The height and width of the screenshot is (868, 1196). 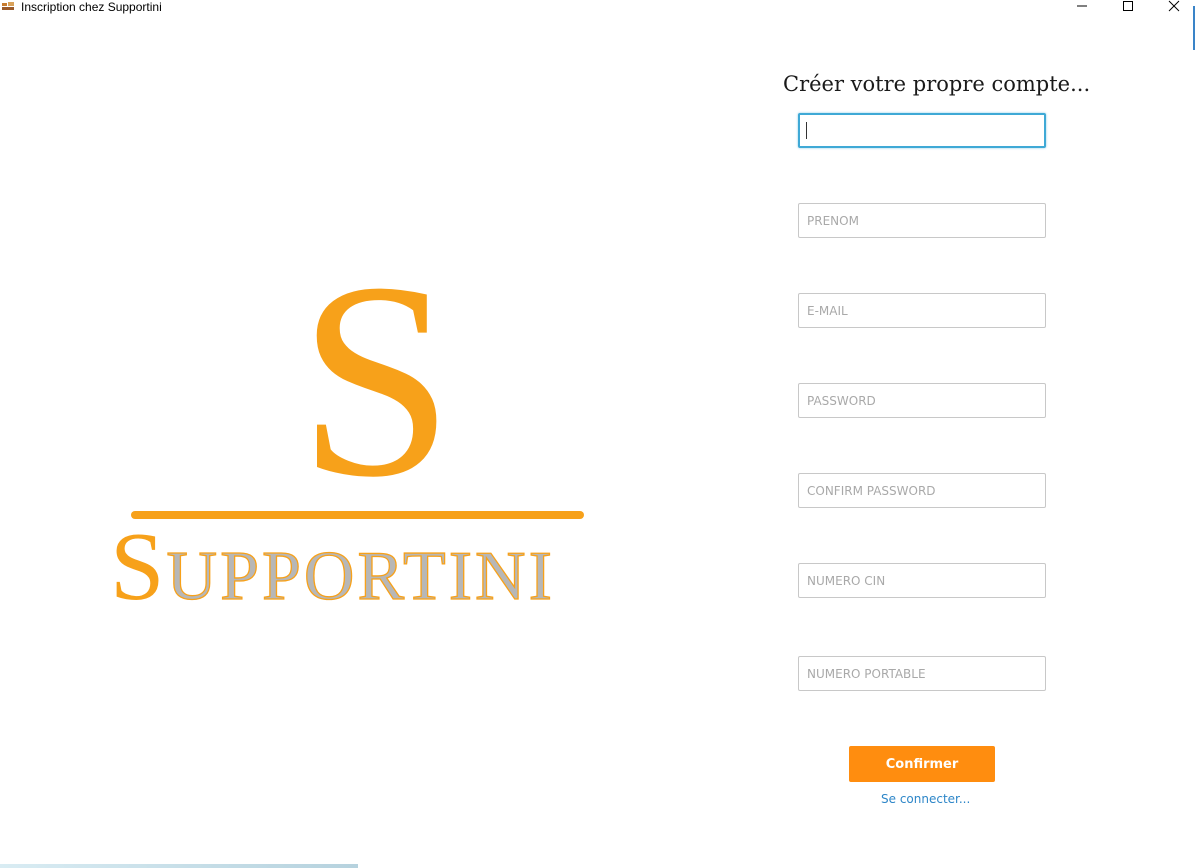 I want to click on maximize-button, so click(x=1128, y=7).